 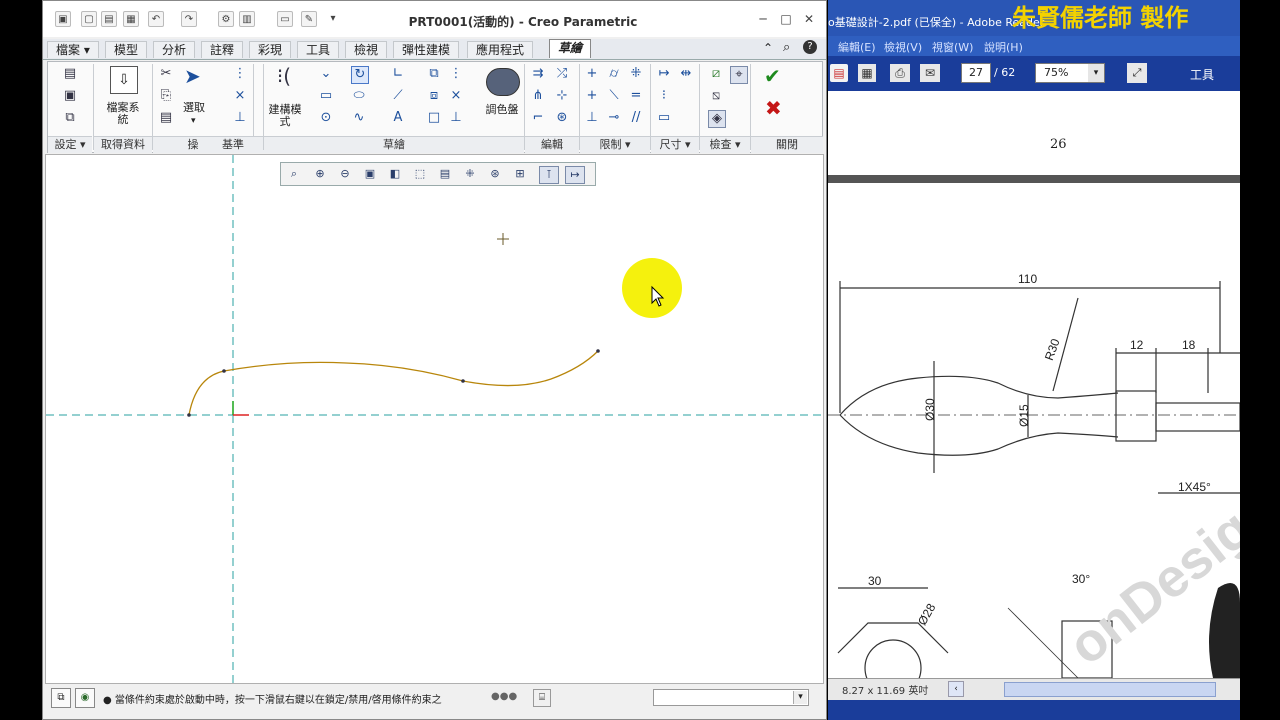 I want to click on select-arrow-icon: ➤, so click(x=192, y=76).